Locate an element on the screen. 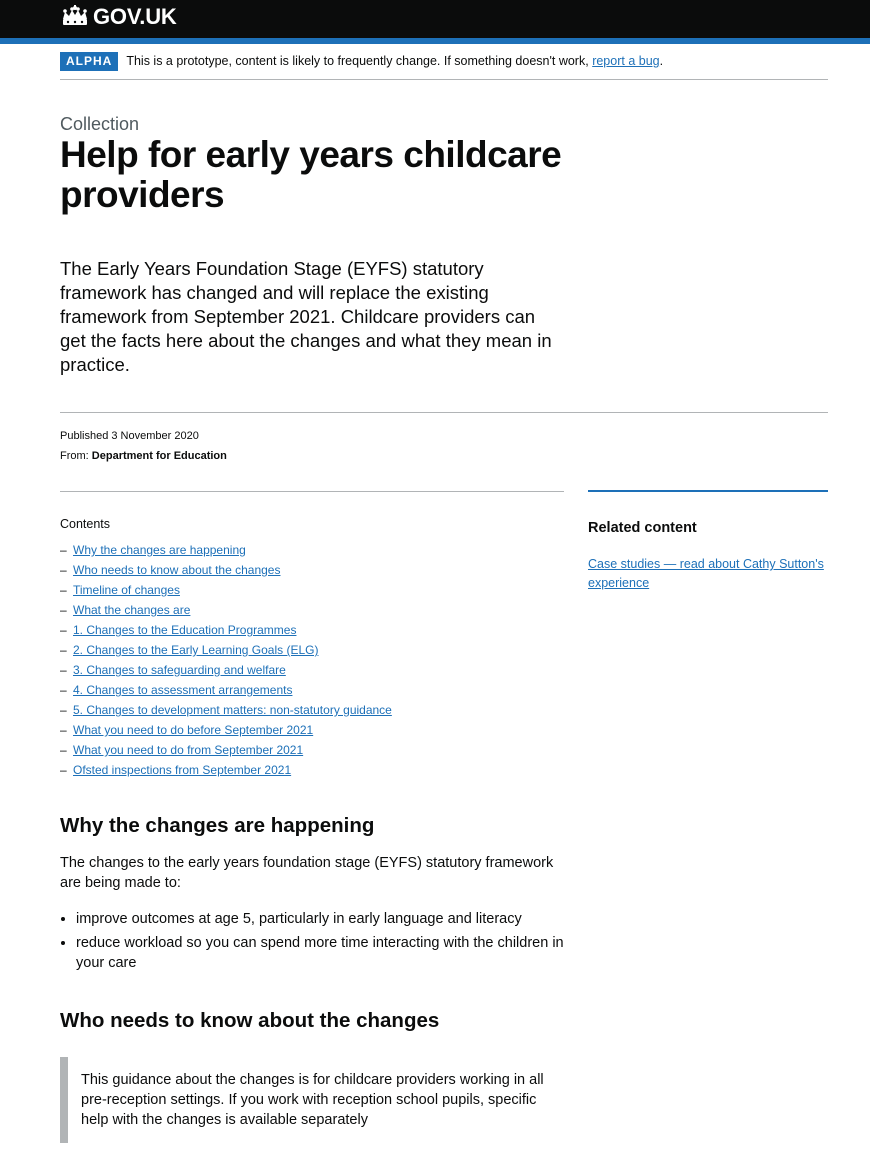 The image size is (870, 1160). govuk-logo-link: GOV.UK is located at coordinates (118, 17).